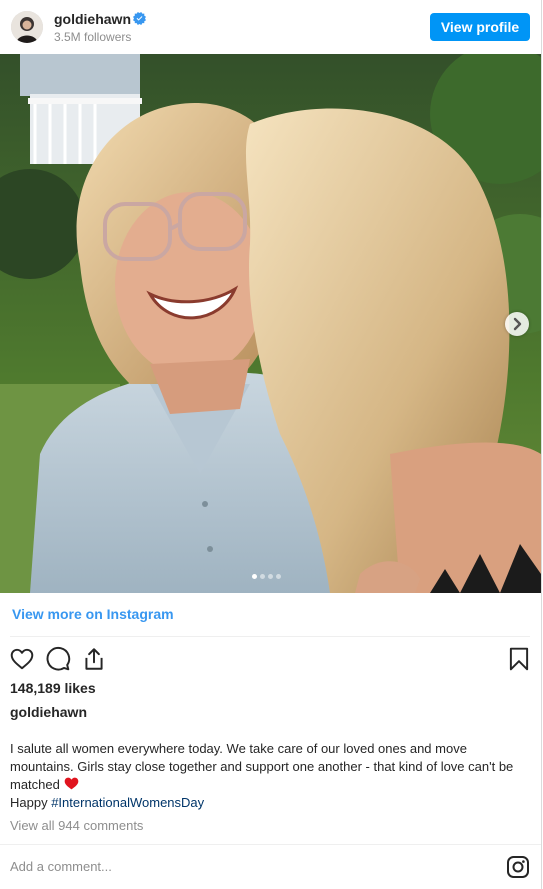  I want to click on like-count: 148,189 likes, so click(53, 688).